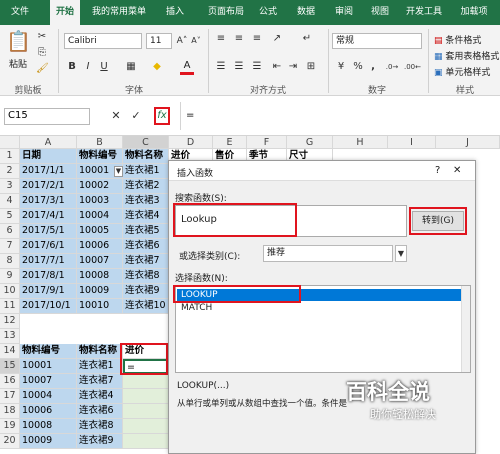  Describe the element at coordinates (462, 71) in the screenshot. I see `cell-styles-button: ▣ 单元格样式` at that location.